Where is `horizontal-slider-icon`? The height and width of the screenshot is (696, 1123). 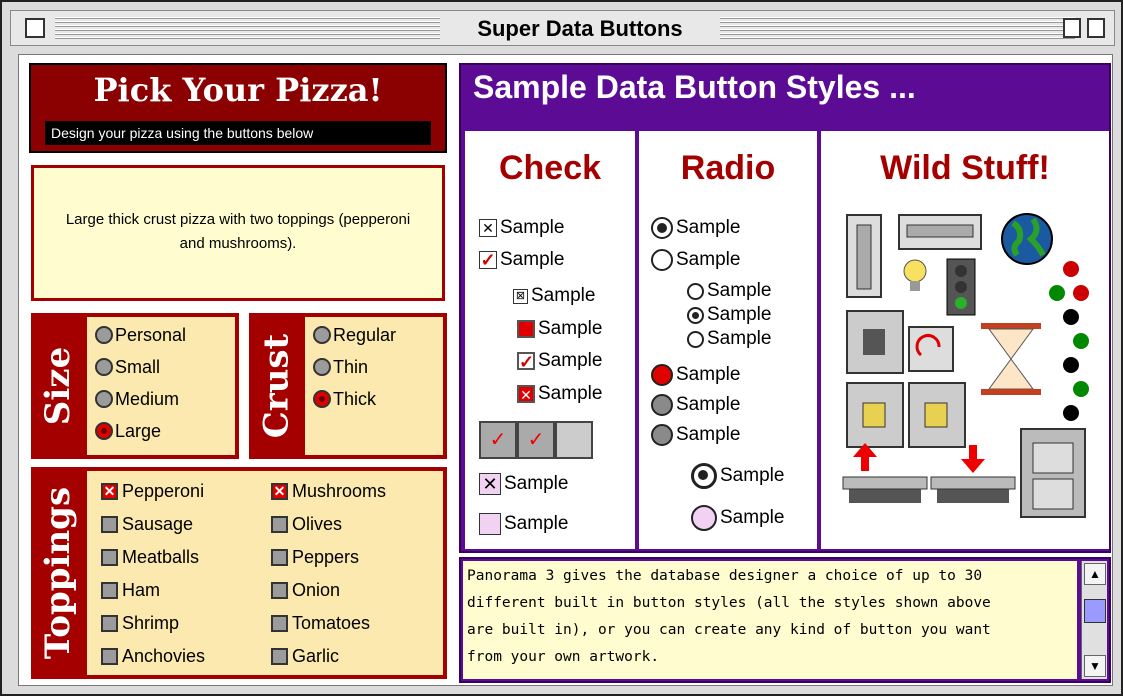
horizontal-slider-icon is located at coordinates (940, 232).